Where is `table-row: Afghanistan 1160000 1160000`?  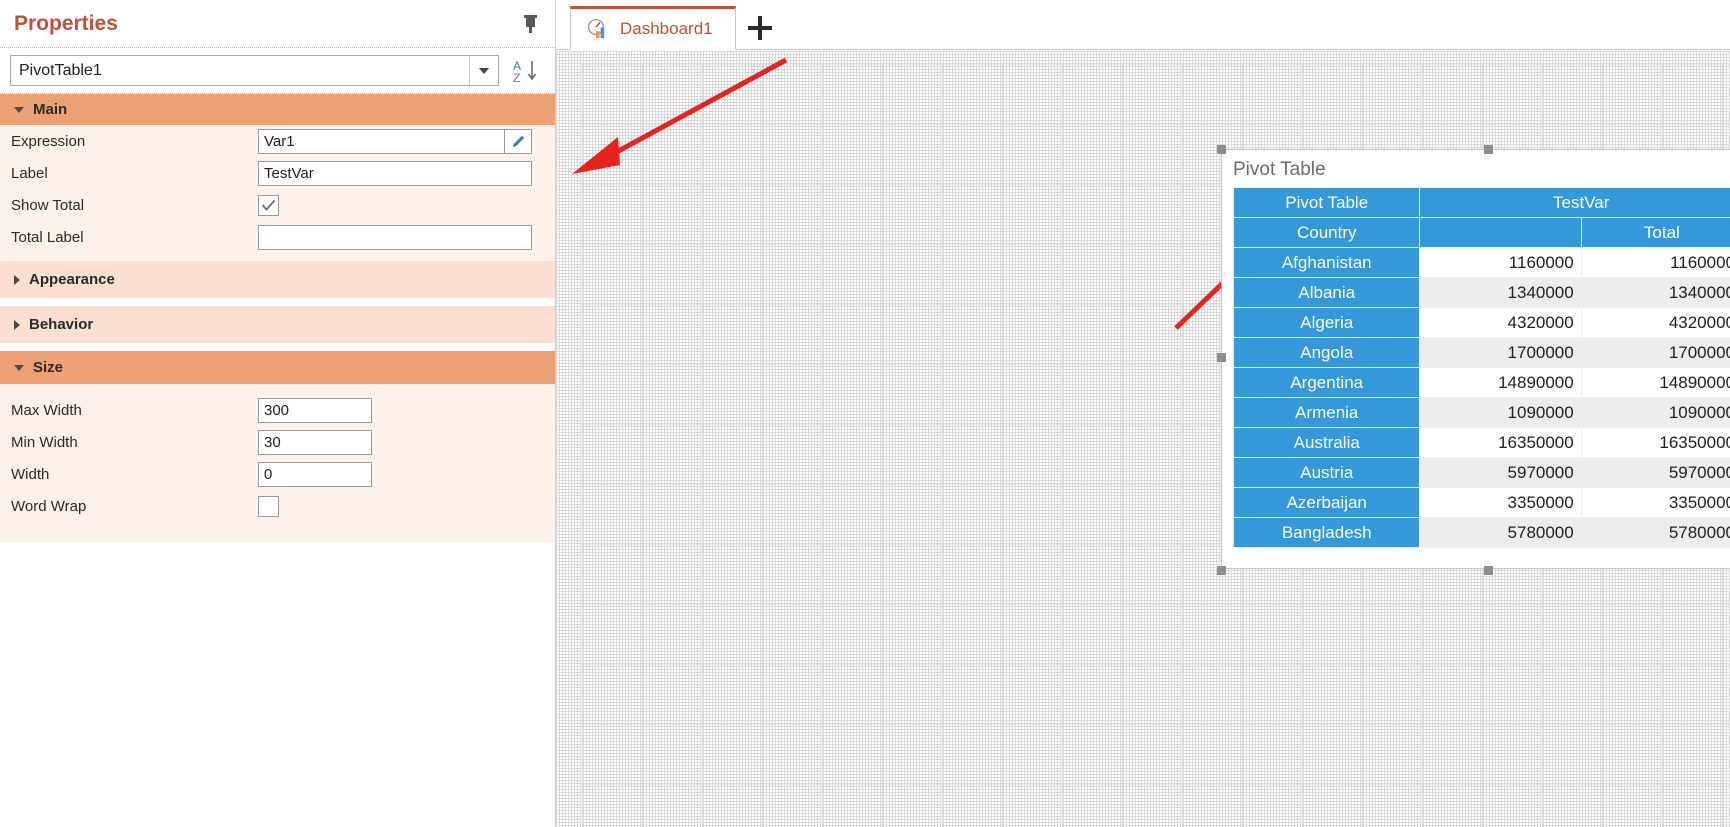 table-row: Afghanistan 1160000 1160000 is located at coordinates (1481, 262).